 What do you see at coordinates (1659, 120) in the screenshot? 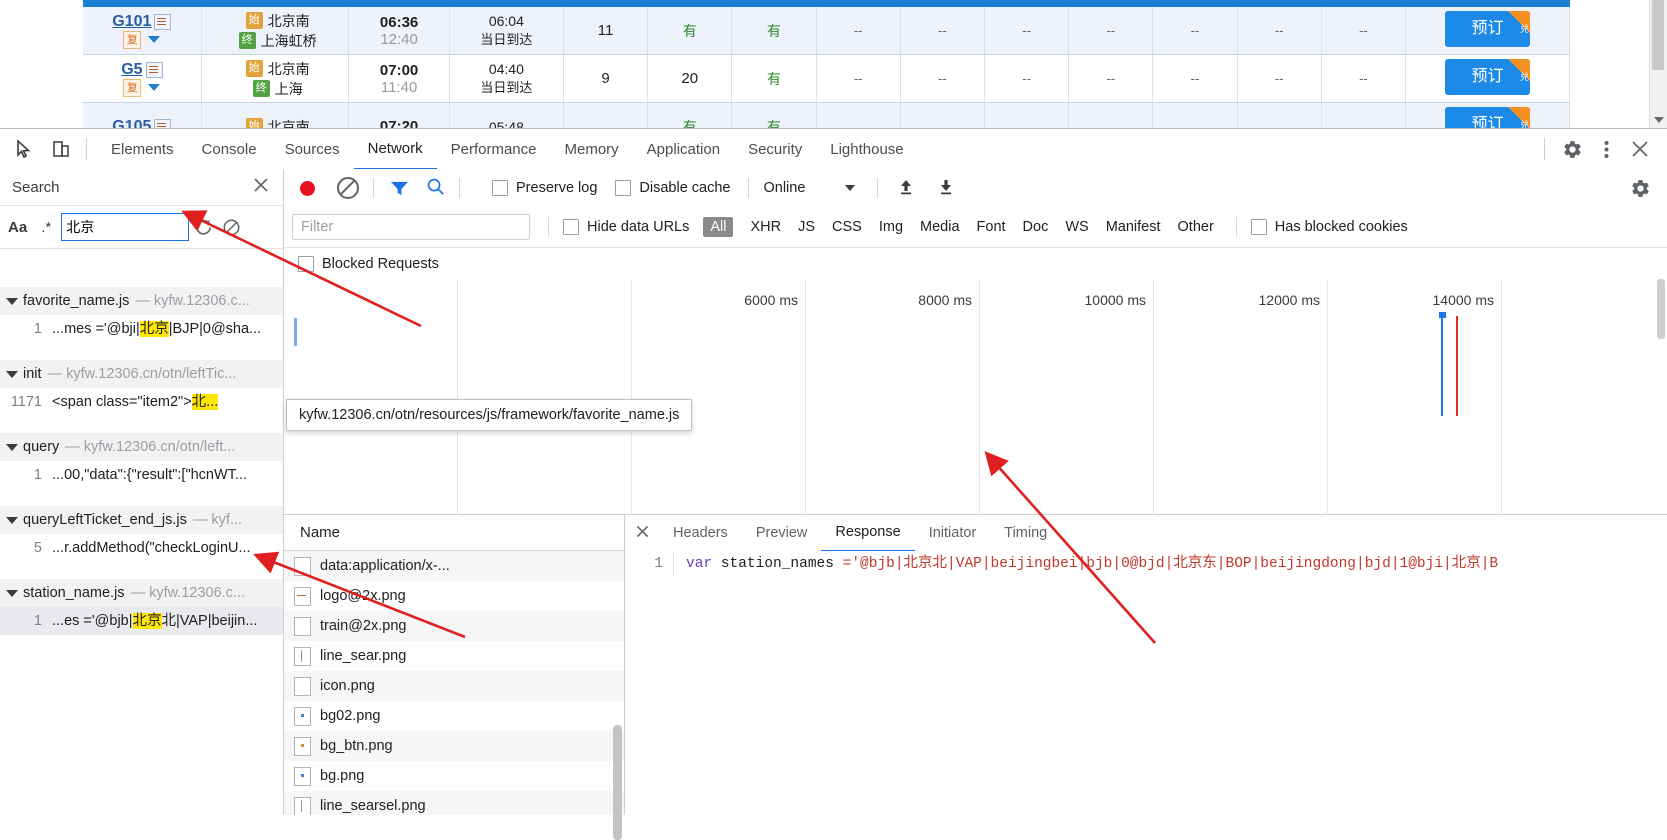
I see `scroll-down-arrow-icon` at bounding box center [1659, 120].